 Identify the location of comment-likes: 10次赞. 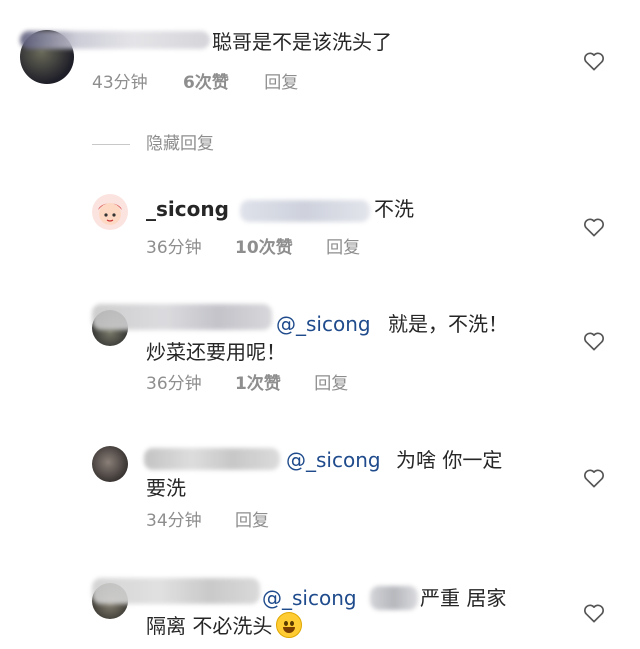
(264, 248).